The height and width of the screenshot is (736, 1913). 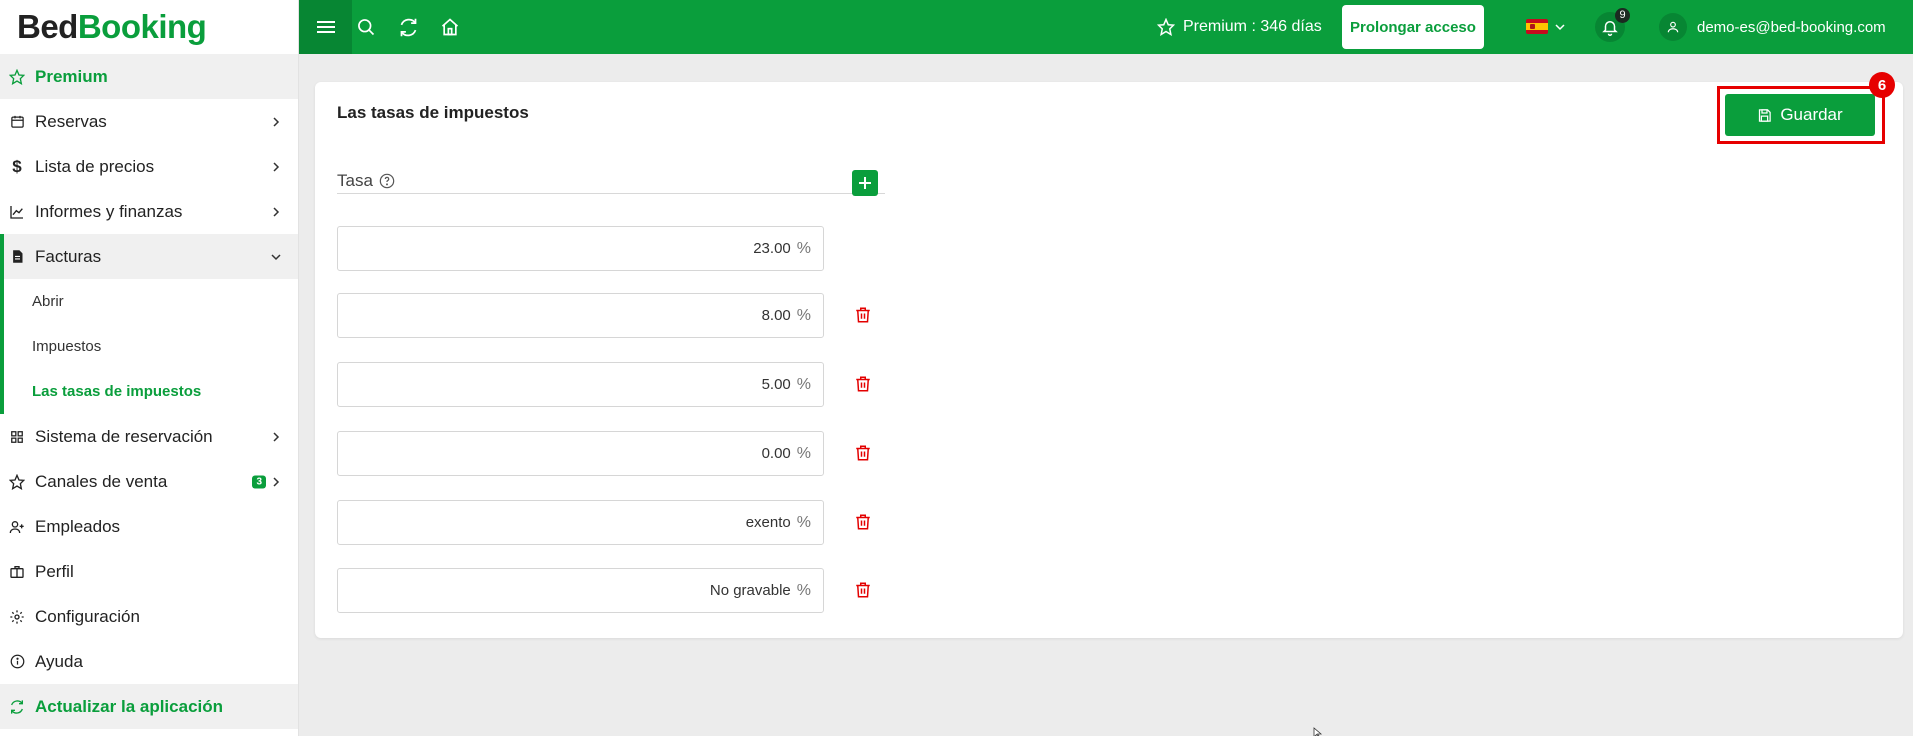 What do you see at coordinates (149, 706) in the screenshot?
I see `sidebar-item-actualizar: Actualizar la aplicación` at bounding box center [149, 706].